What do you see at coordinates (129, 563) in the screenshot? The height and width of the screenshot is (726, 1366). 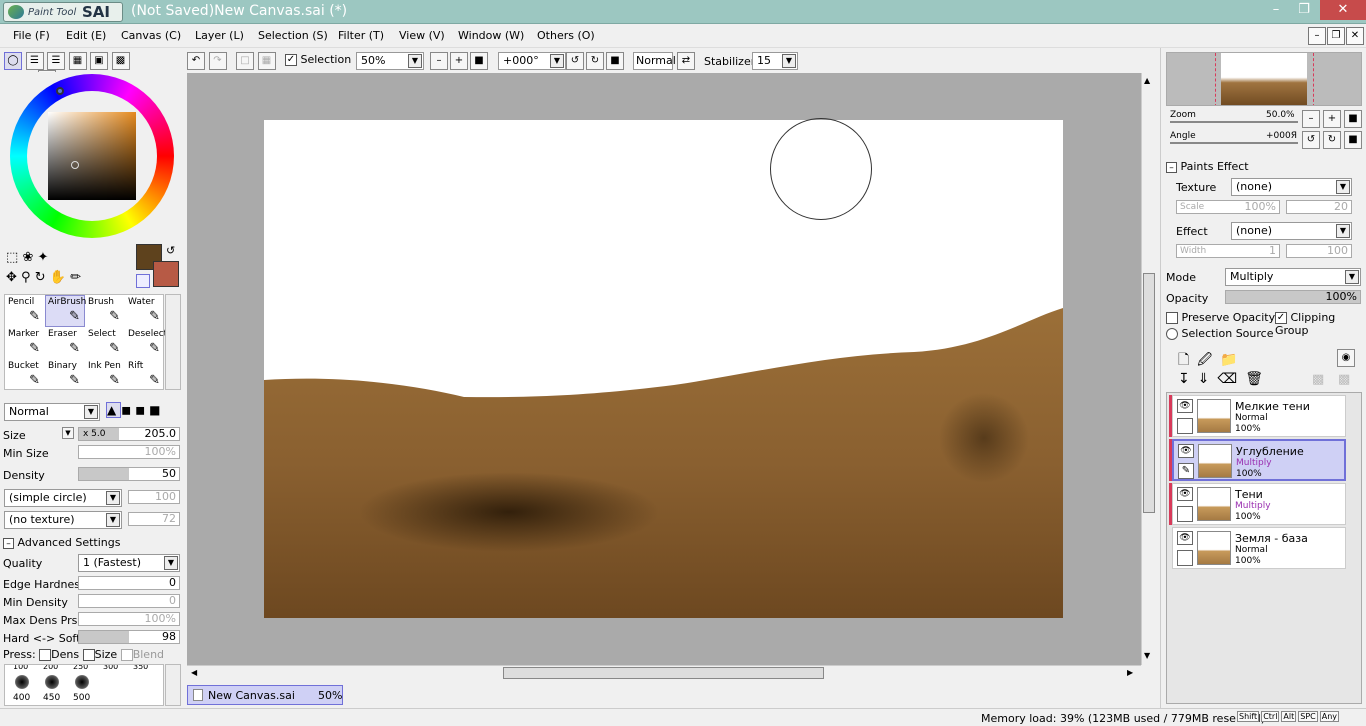 I see `quality-select: 1 (Fastest) ▼` at bounding box center [129, 563].